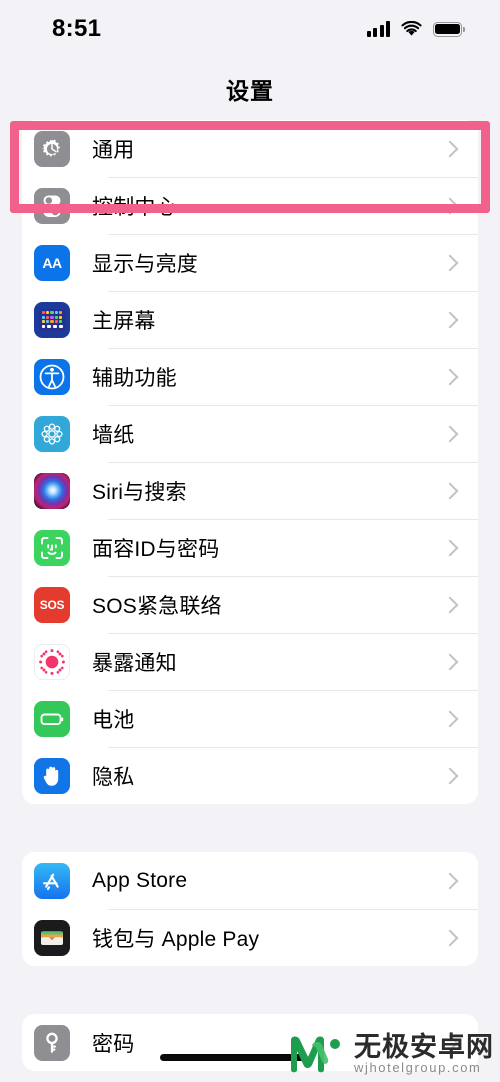 Image resolution: width=500 pixels, height=1082 pixels. What do you see at coordinates (250, 604) in the screenshot?
I see `settings-row-emergency-sos: SOS SOS紧急联络` at bounding box center [250, 604].